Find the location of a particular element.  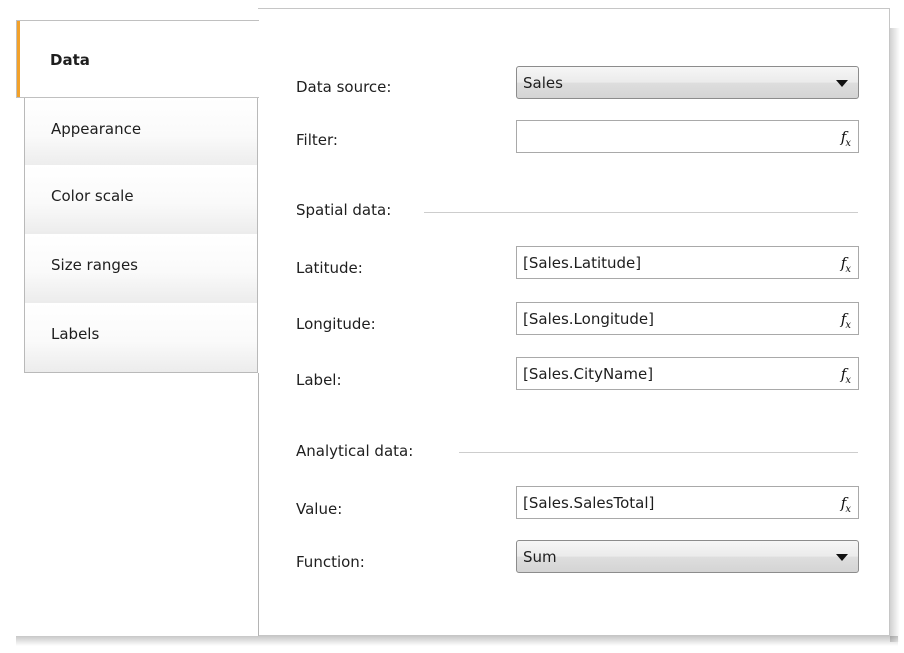

value-input: [Sales.SalesTotal] fx is located at coordinates (687, 502).